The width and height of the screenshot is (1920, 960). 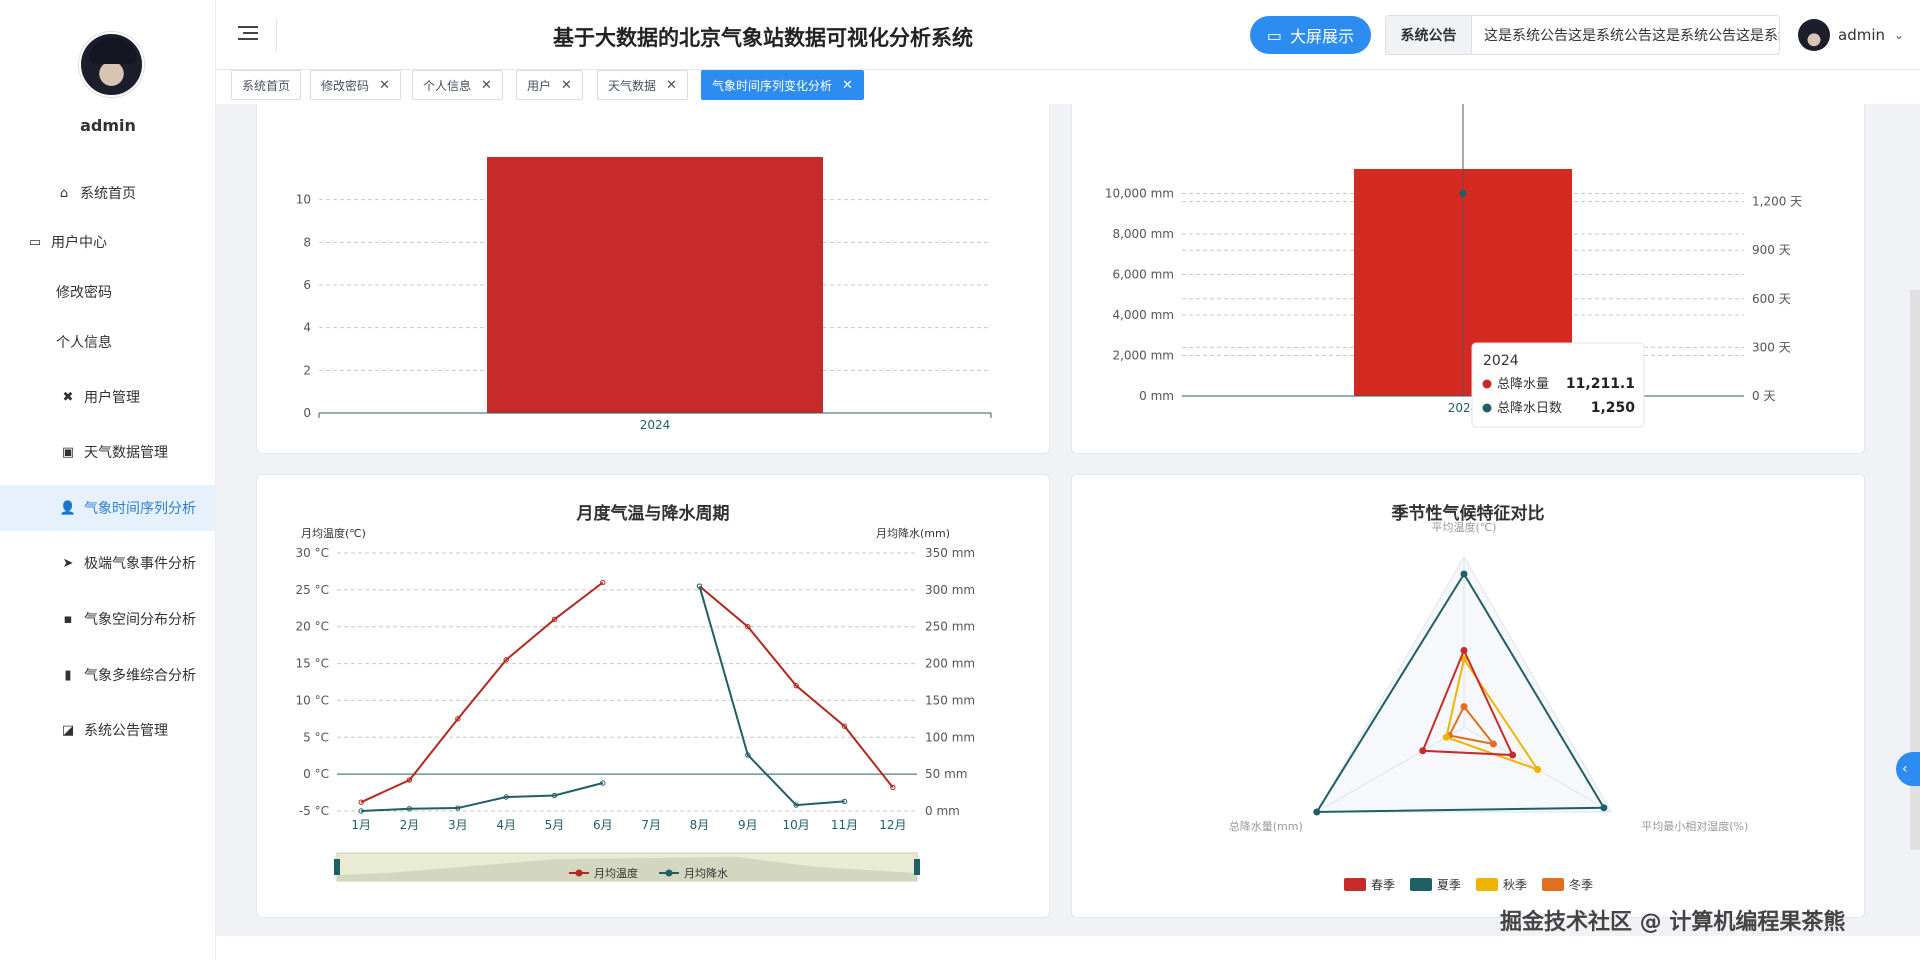 What do you see at coordinates (68, 397) in the screenshot?
I see `user-manage-icon: ✖` at bounding box center [68, 397].